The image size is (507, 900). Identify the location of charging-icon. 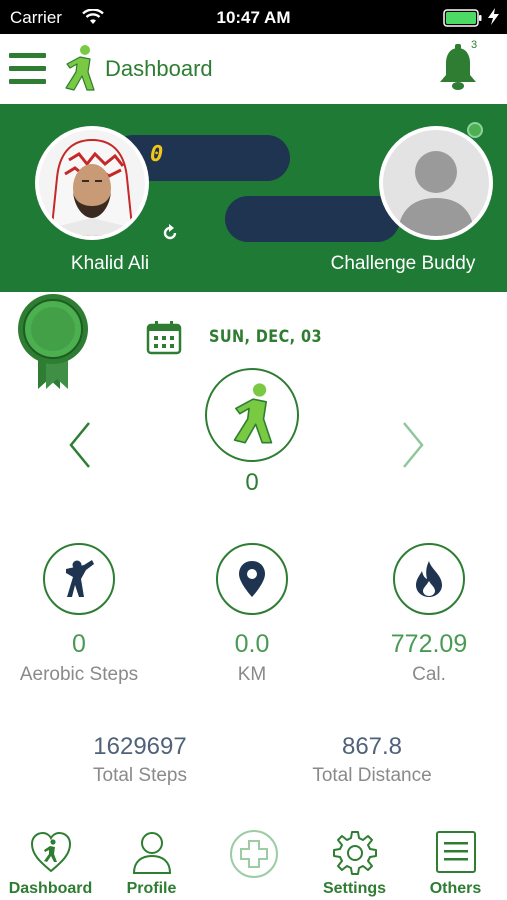
(493, 19).